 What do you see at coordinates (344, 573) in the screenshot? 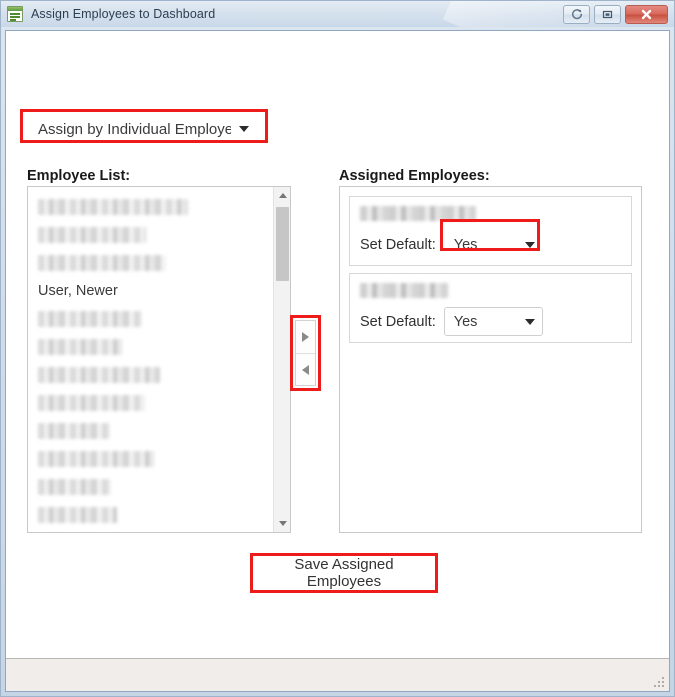
I see `save-assigned-employees-button: Save Assigned Employees` at bounding box center [344, 573].